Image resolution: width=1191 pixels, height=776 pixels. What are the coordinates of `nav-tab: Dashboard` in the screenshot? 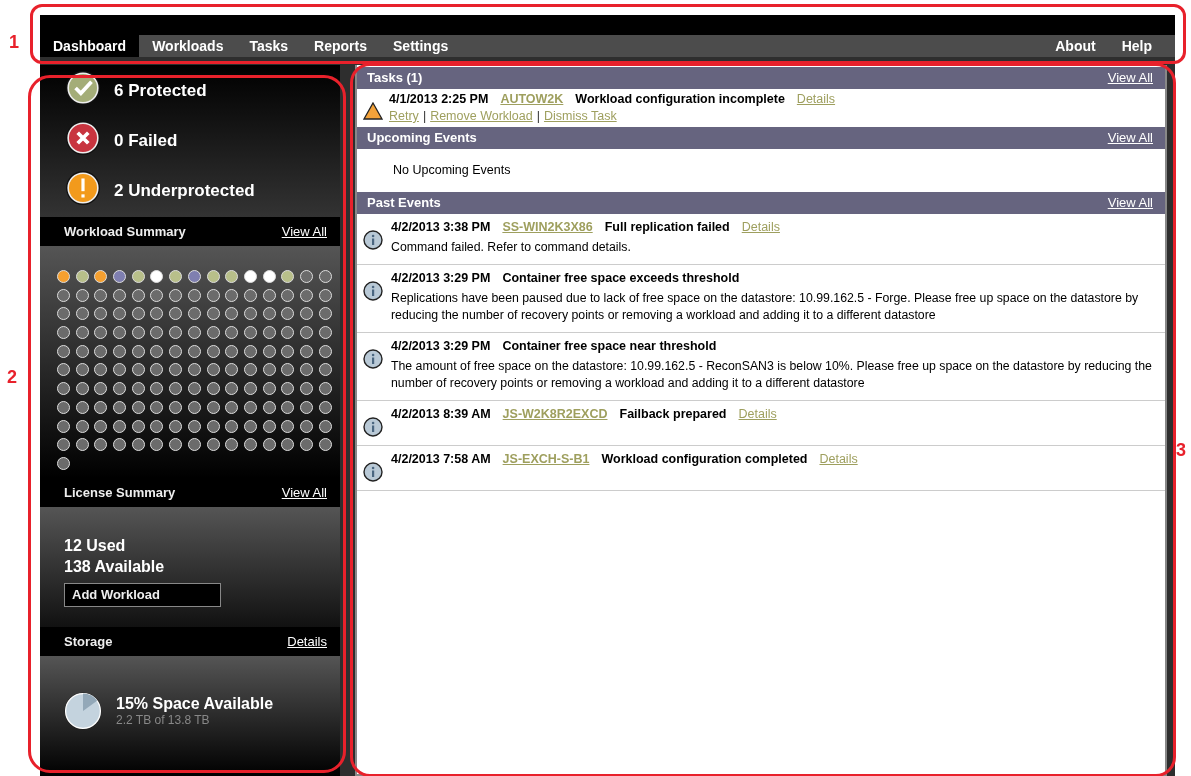 It's located at (90, 46).